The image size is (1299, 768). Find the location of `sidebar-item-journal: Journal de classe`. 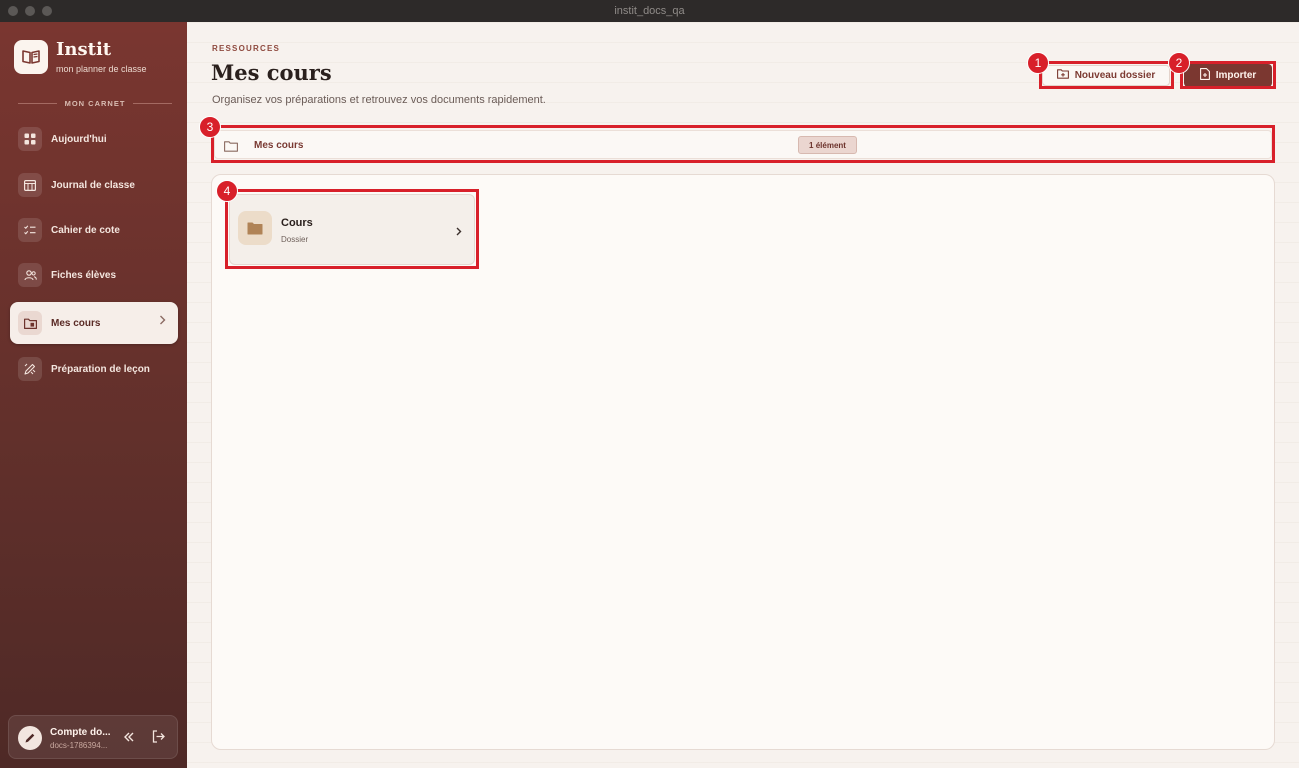

sidebar-item-journal: Journal de classe is located at coordinates (94, 185).